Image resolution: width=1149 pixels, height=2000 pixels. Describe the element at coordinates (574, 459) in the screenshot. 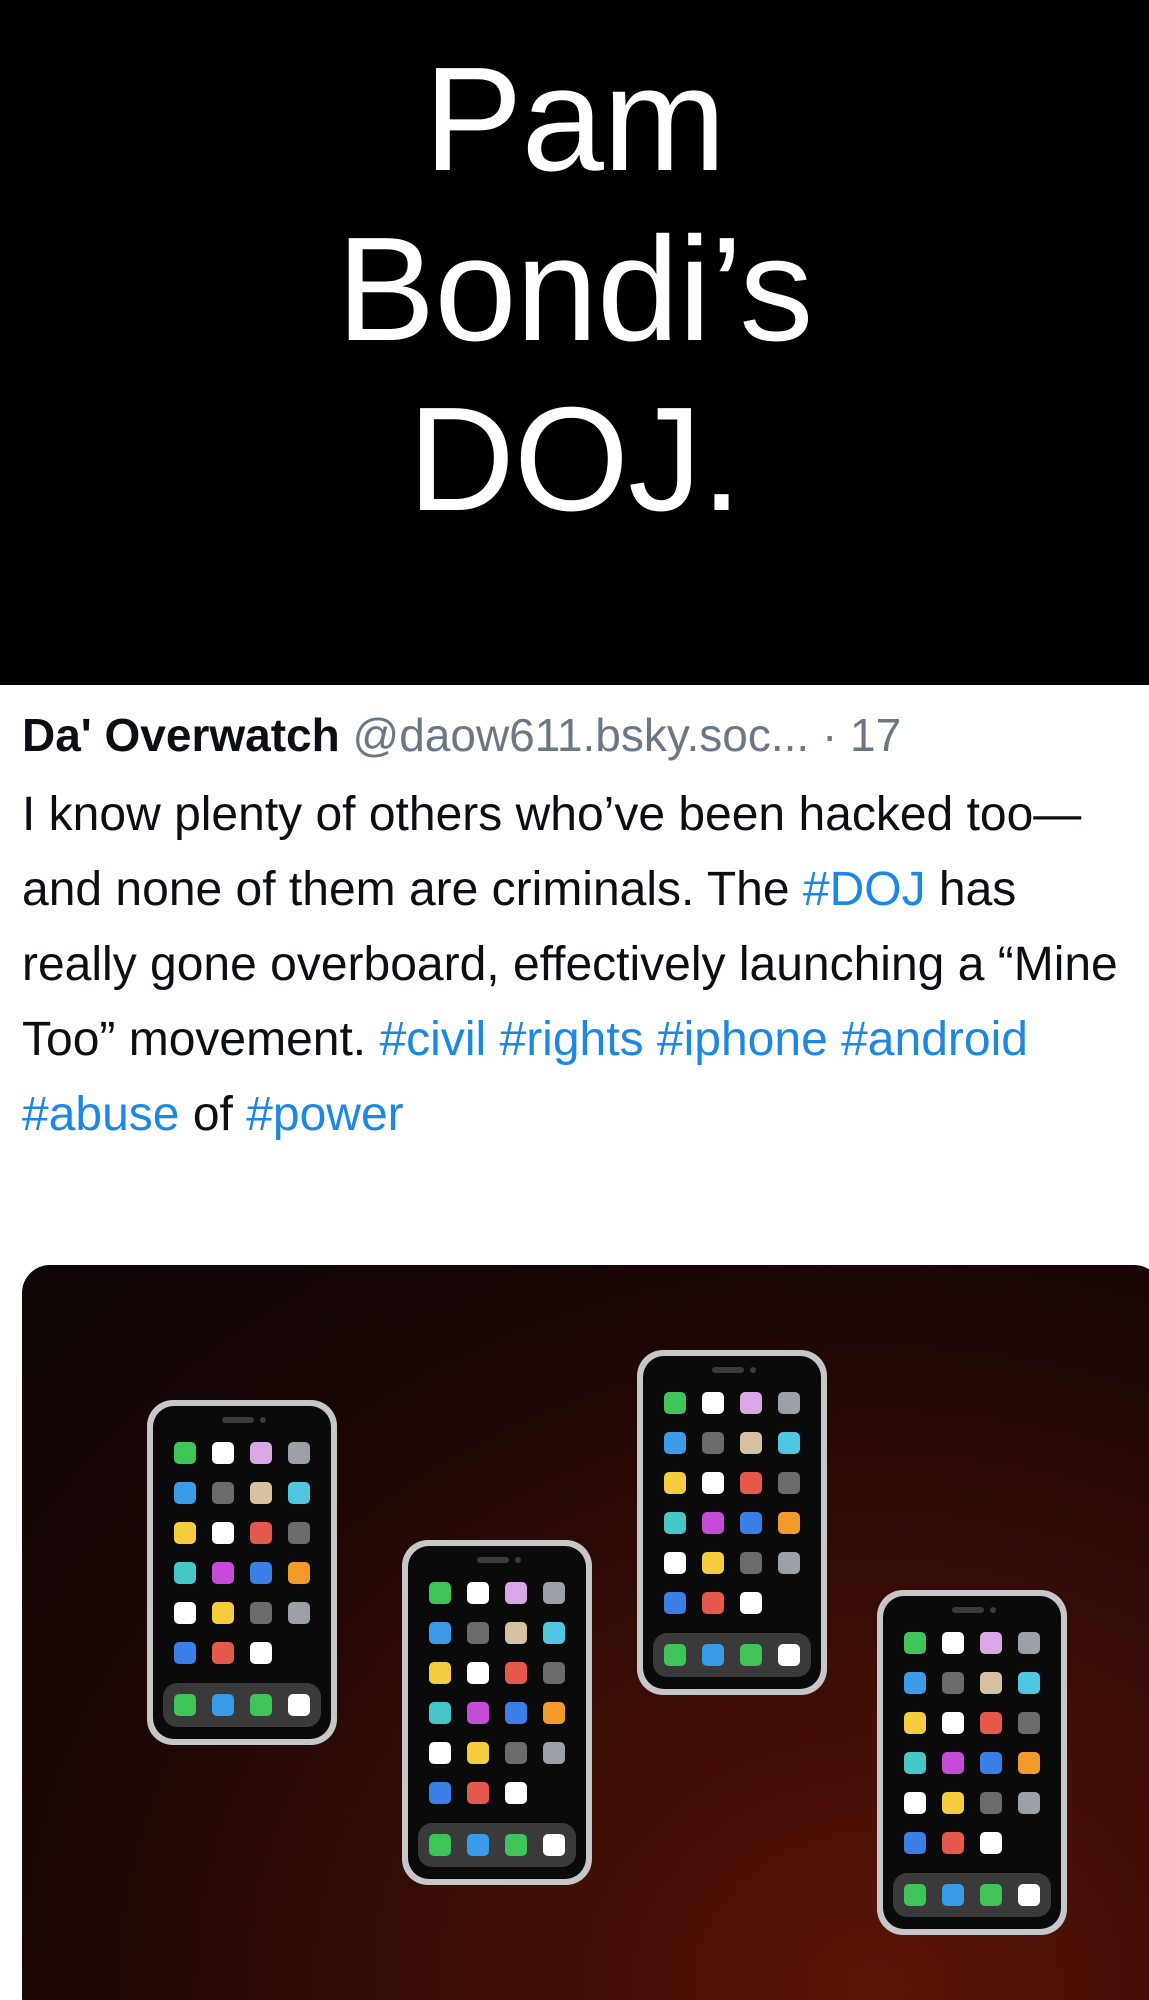

I see `banner-title-line-3: DOJ.` at that location.